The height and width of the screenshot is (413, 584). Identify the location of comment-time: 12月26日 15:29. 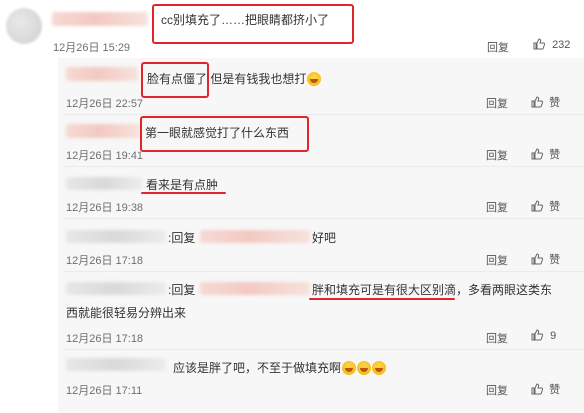
(92, 48).